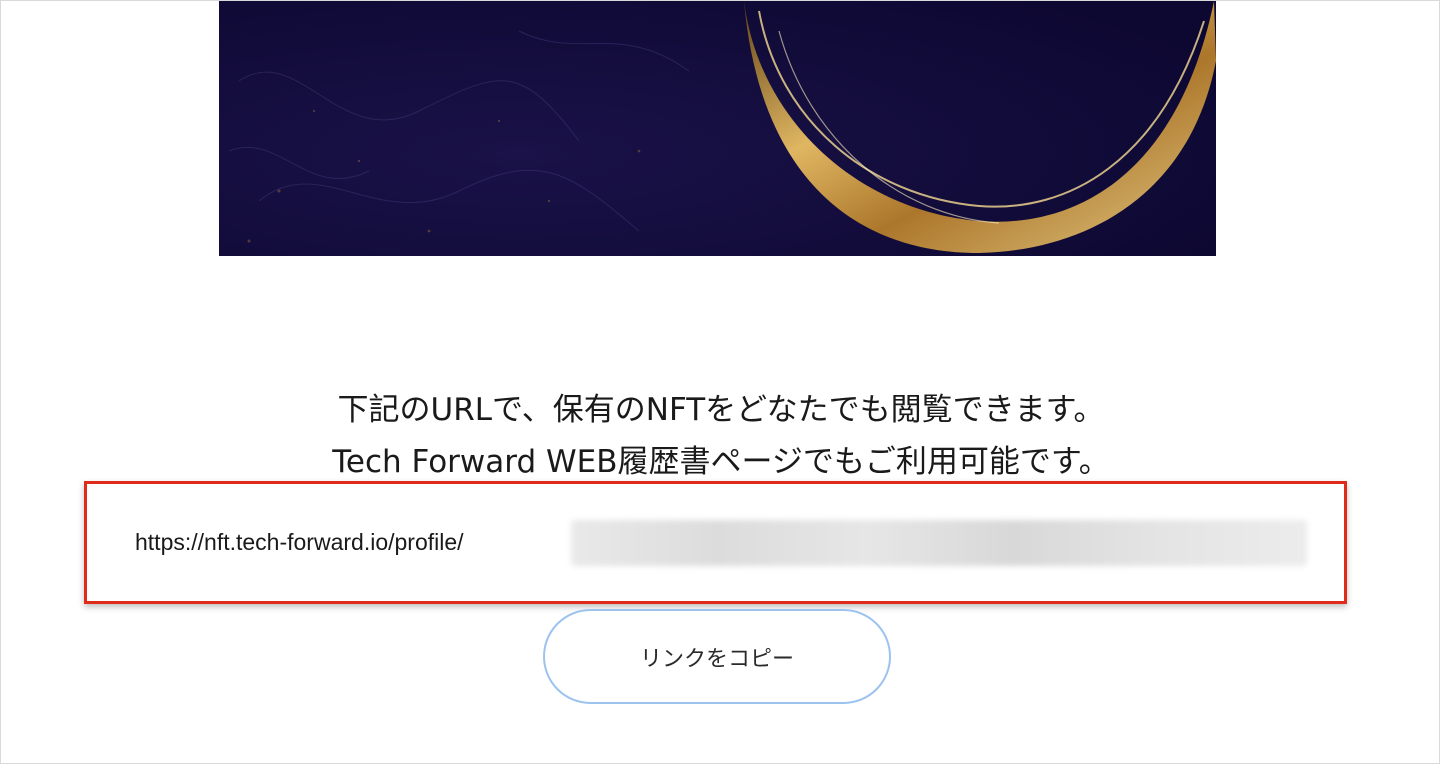  I want to click on copy-link-button: リンクをコピー, so click(717, 656).